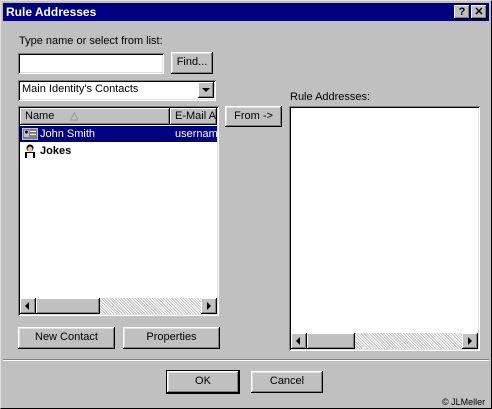 The image size is (492, 409). Describe the element at coordinates (246, 12) in the screenshot. I see `title-bar: Rule Addresses ? ✕` at that location.